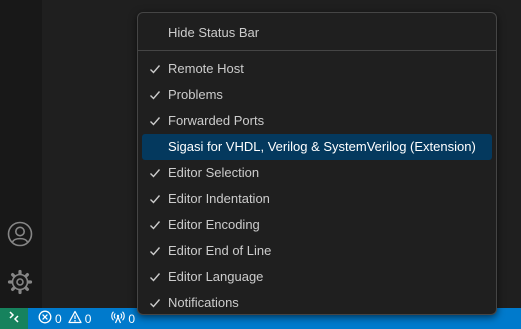 This screenshot has height=329, width=521. I want to click on problems-indicator: 0 0, so click(67, 318).